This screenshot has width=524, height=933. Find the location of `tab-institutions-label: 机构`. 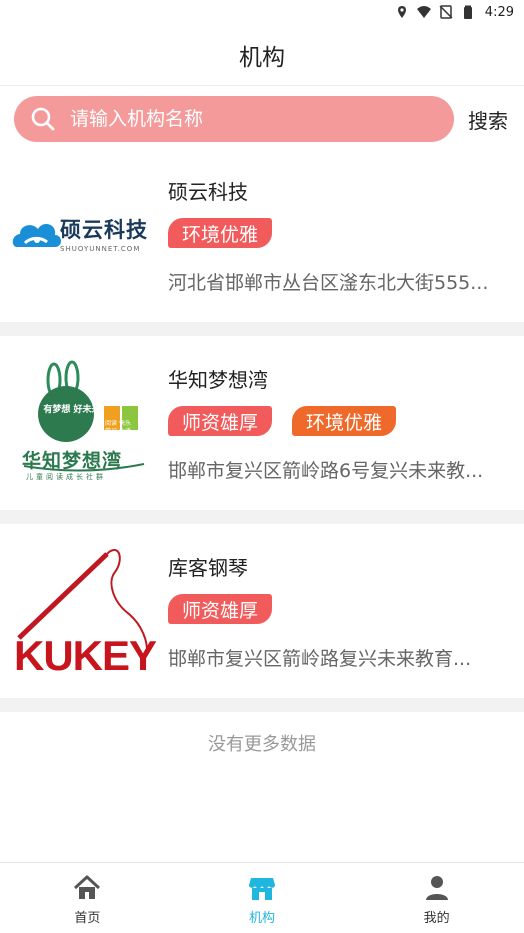

tab-institutions-label: 机构 is located at coordinates (262, 918).